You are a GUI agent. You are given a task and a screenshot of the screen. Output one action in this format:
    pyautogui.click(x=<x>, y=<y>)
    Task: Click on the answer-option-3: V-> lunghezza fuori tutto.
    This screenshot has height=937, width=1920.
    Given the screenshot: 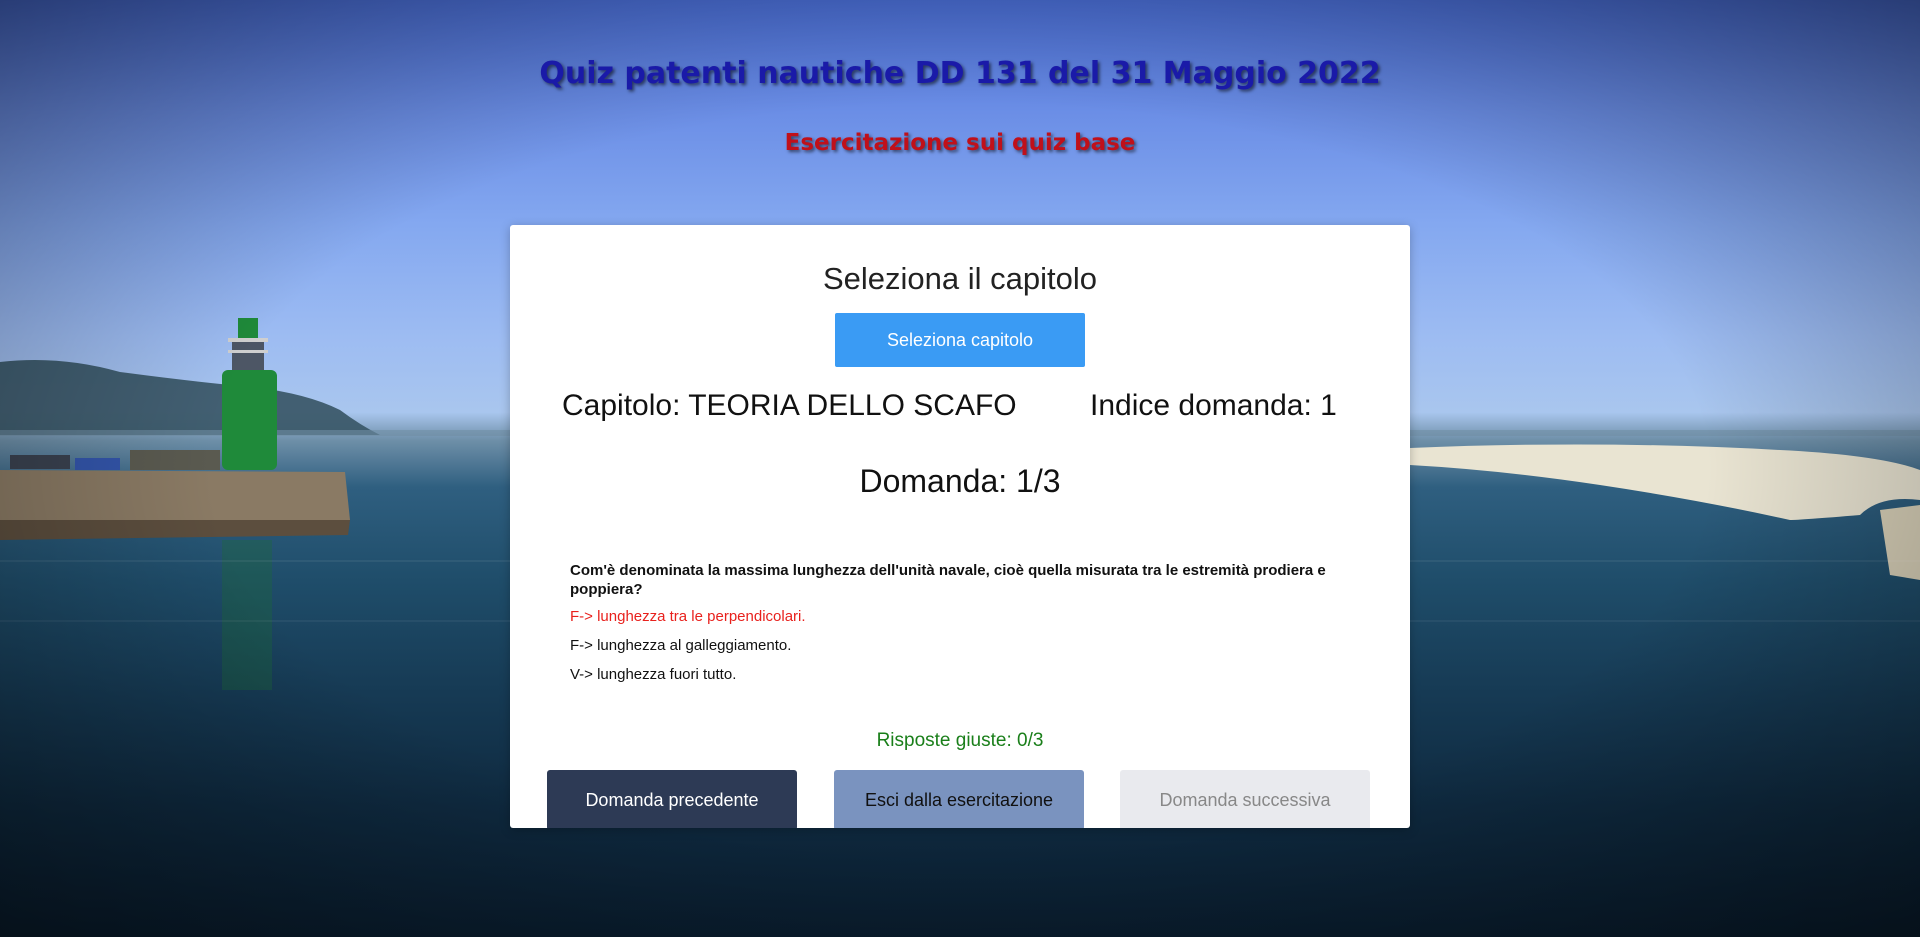 What is the action you would take?
    pyautogui.click(x=965, y=674)
    